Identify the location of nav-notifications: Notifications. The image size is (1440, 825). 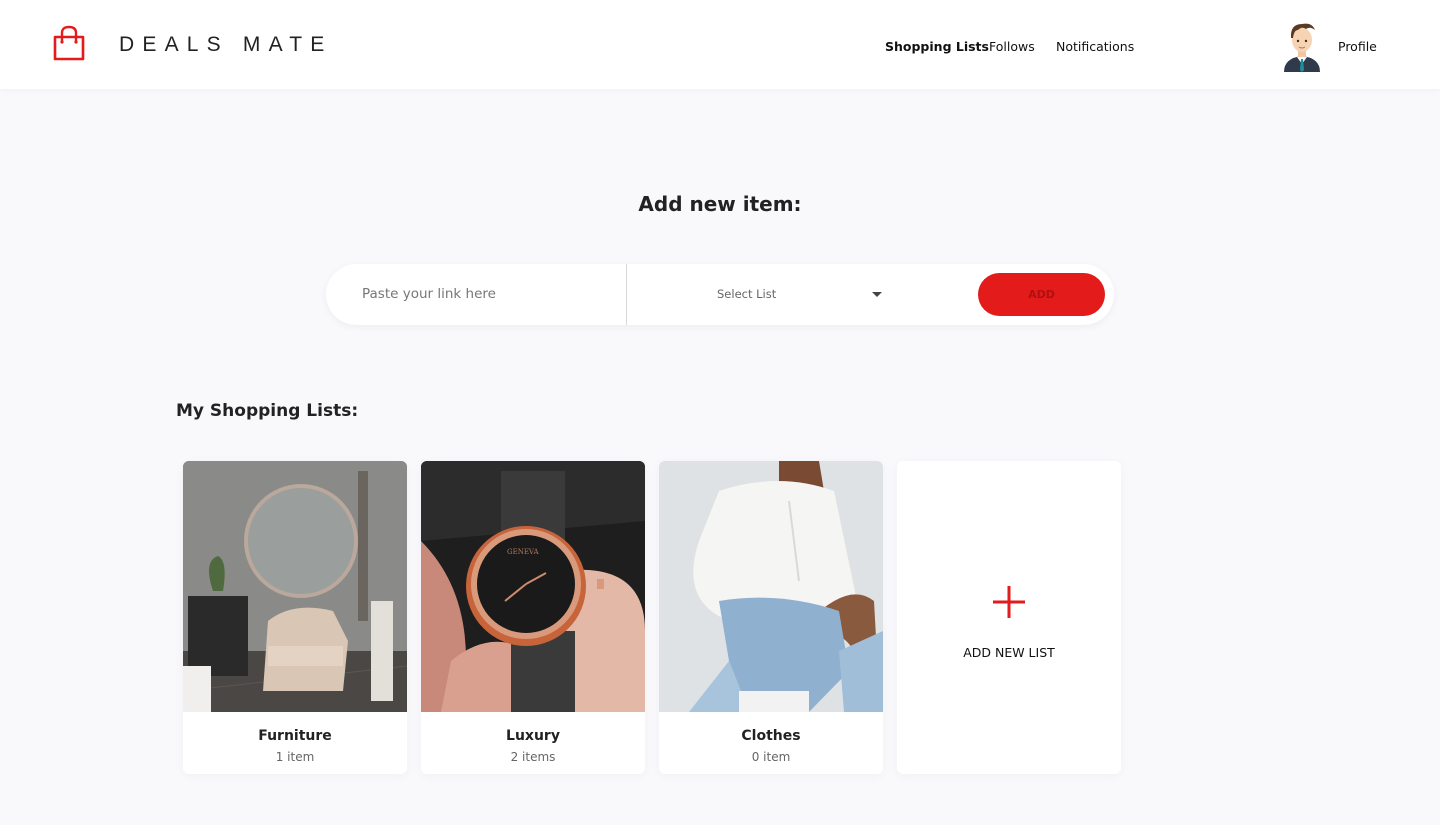
(1095, 46).